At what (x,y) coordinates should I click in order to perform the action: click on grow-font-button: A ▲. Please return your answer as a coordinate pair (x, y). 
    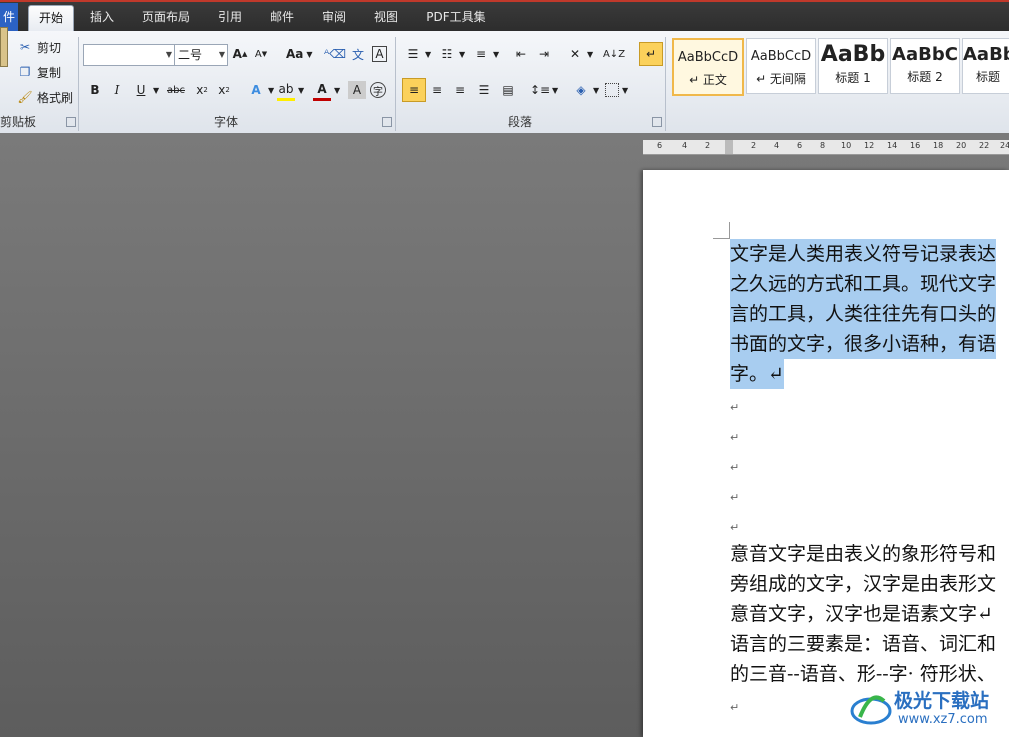
    Looking at the image, I should click on (240, 54).